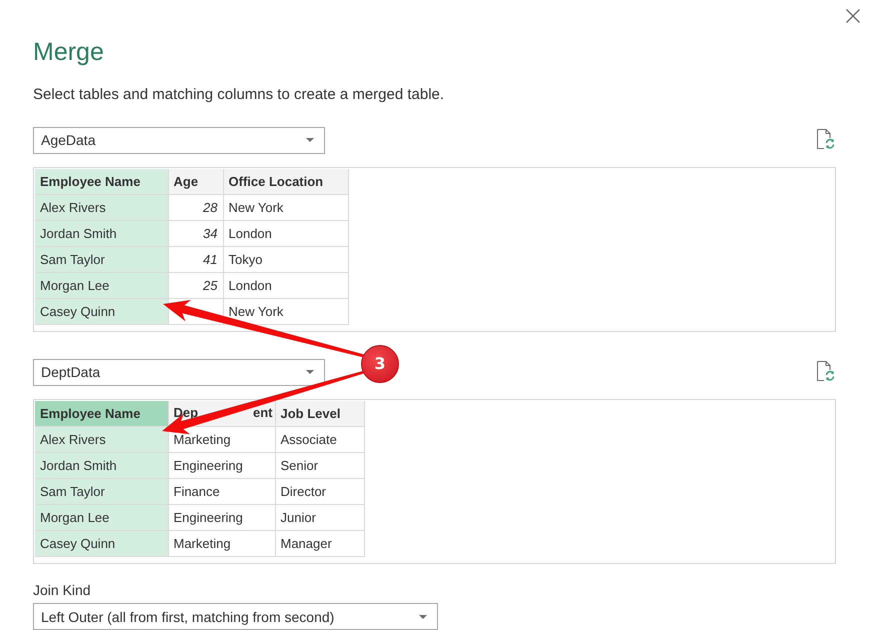  I want to click on join-kind-label: Join Kind, so click(62, 590).